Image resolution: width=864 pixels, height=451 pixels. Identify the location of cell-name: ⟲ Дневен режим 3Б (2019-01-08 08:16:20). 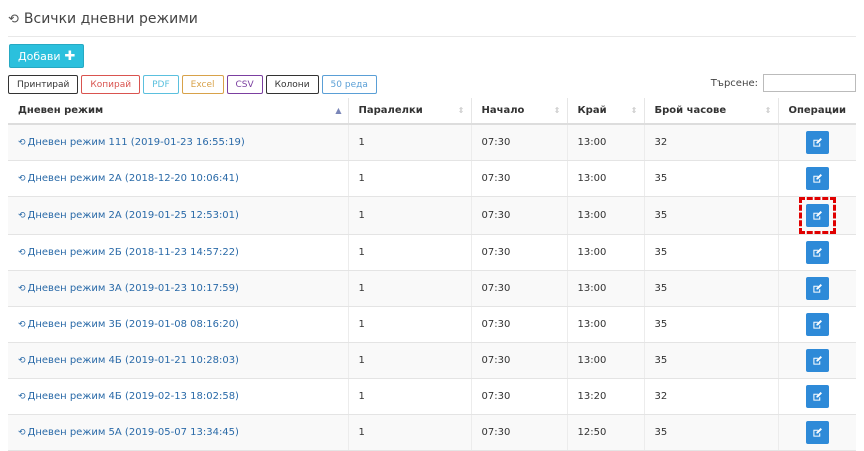
(178, 324).